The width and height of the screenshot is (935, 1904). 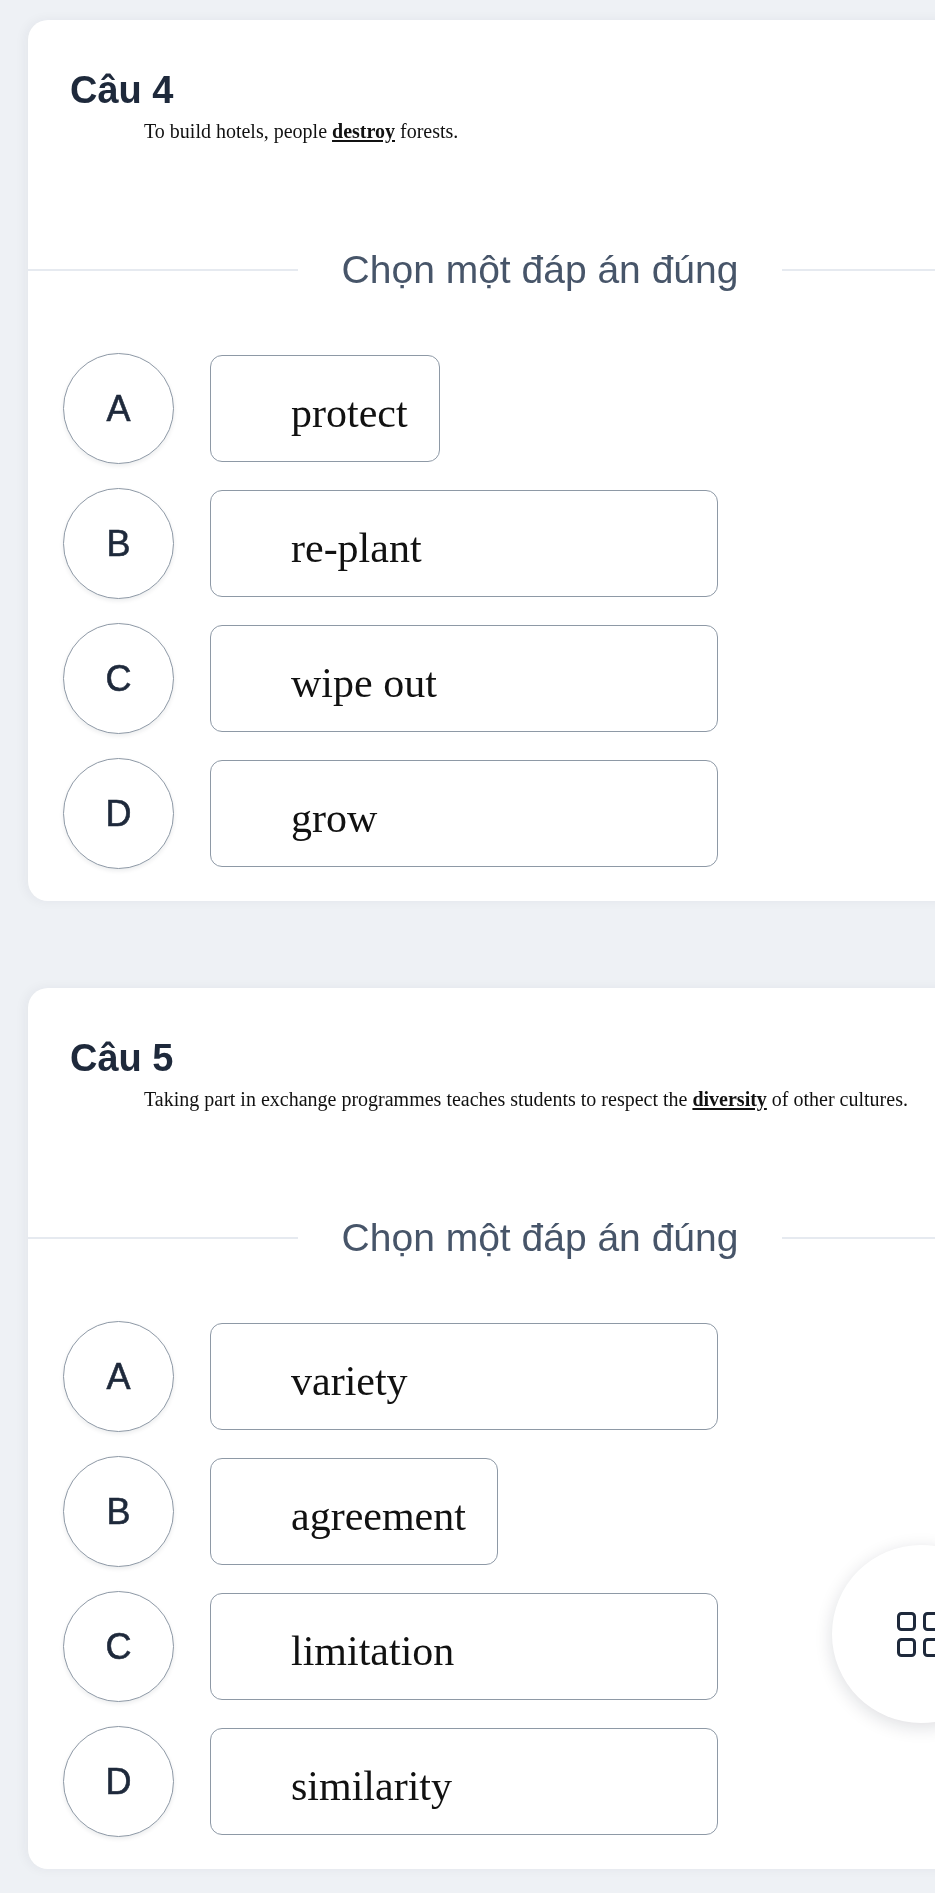 I want to click on question-text: Taking part in exchange programmes teaches students to respect the diversity of other cultures., so click(x=526, y=1099).